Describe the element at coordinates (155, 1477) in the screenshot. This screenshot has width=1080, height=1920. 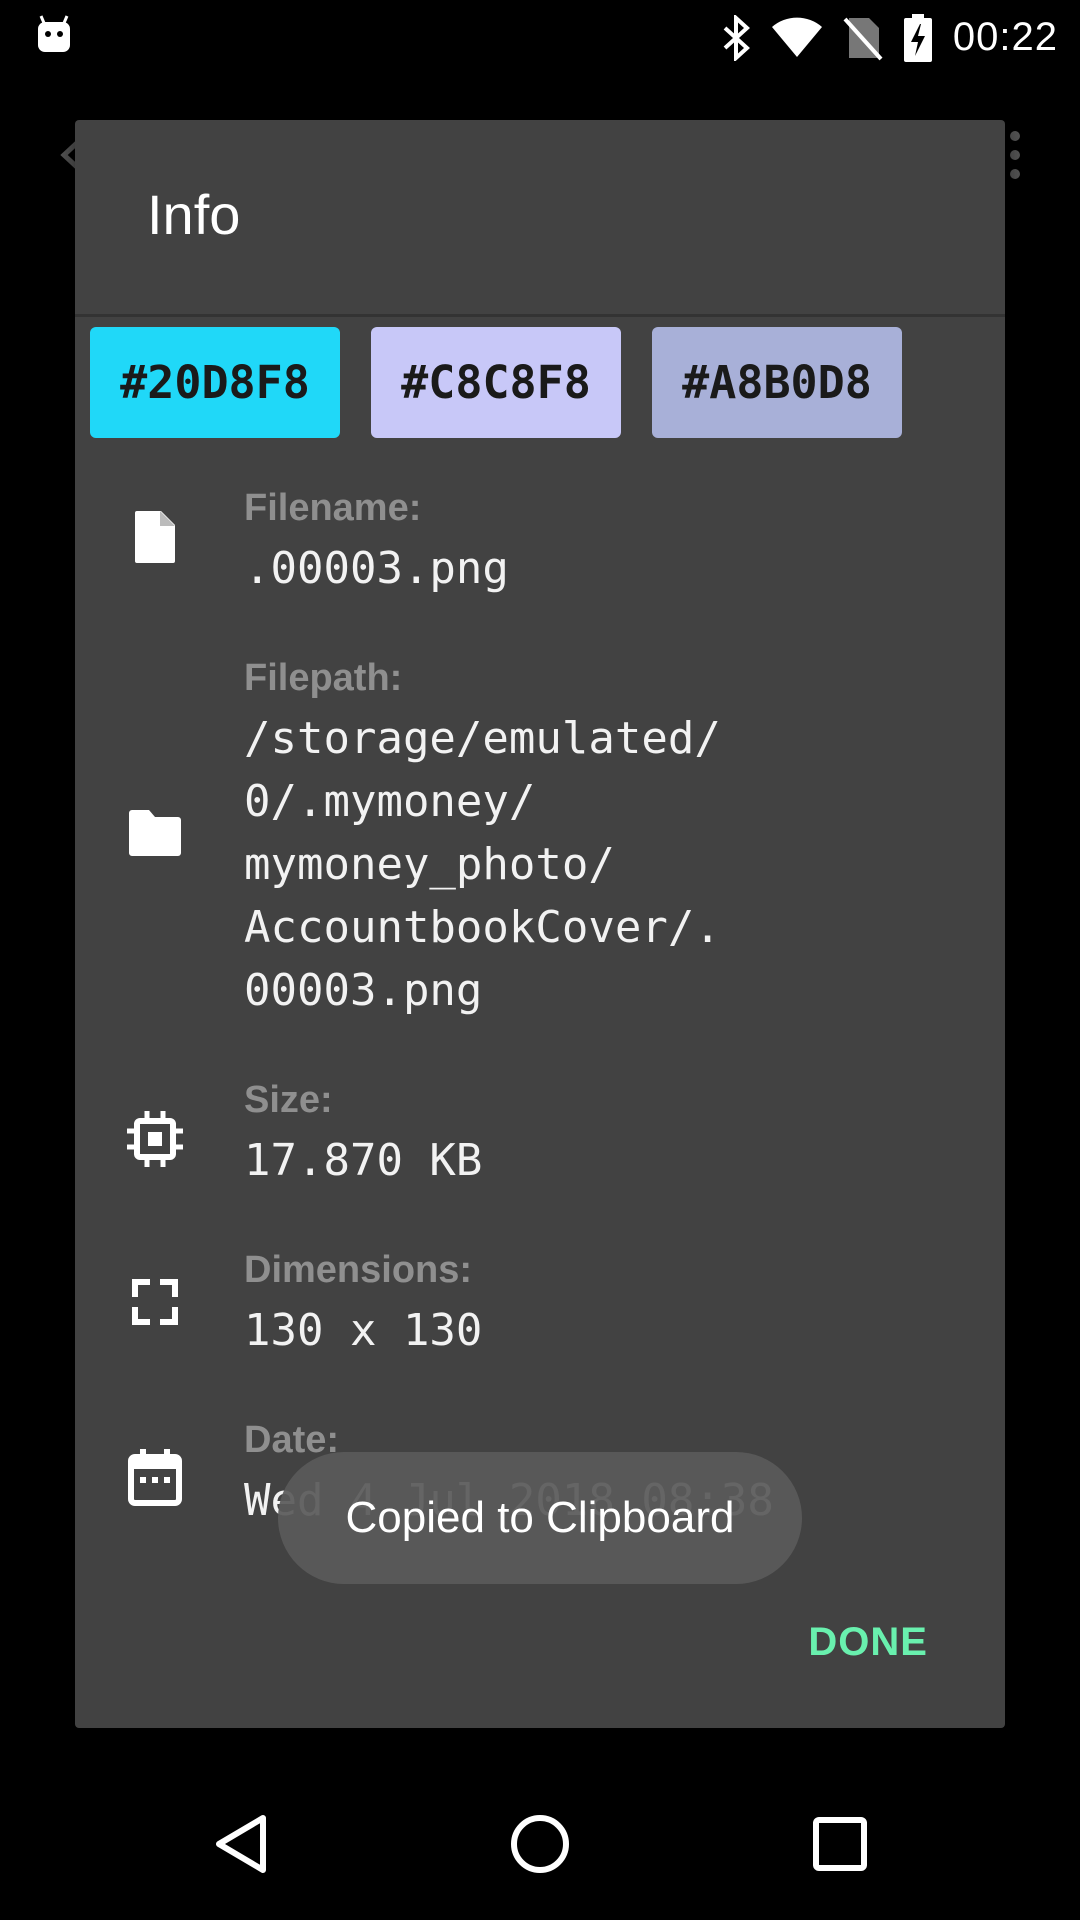
I see `calendar-icon` at that location.